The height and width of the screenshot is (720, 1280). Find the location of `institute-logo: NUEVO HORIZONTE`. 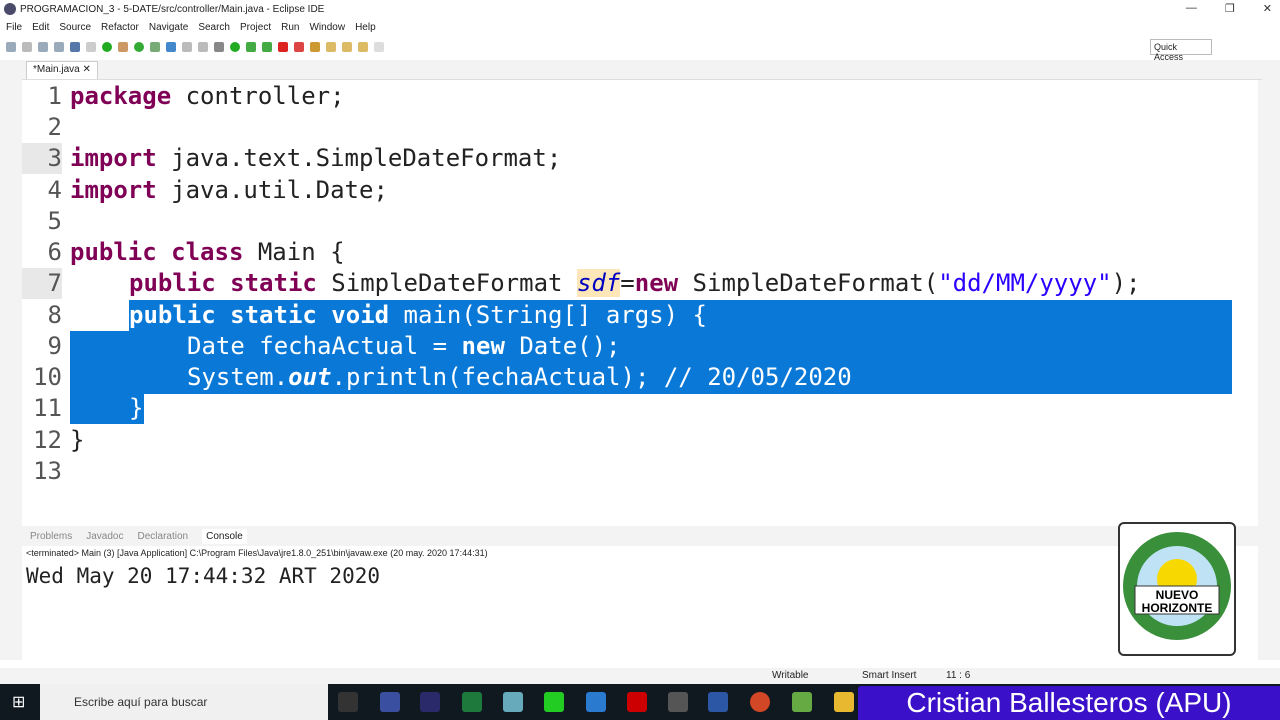

institute-logo: NUEVO HORIZONTE is located at coordinates (1177, 589).